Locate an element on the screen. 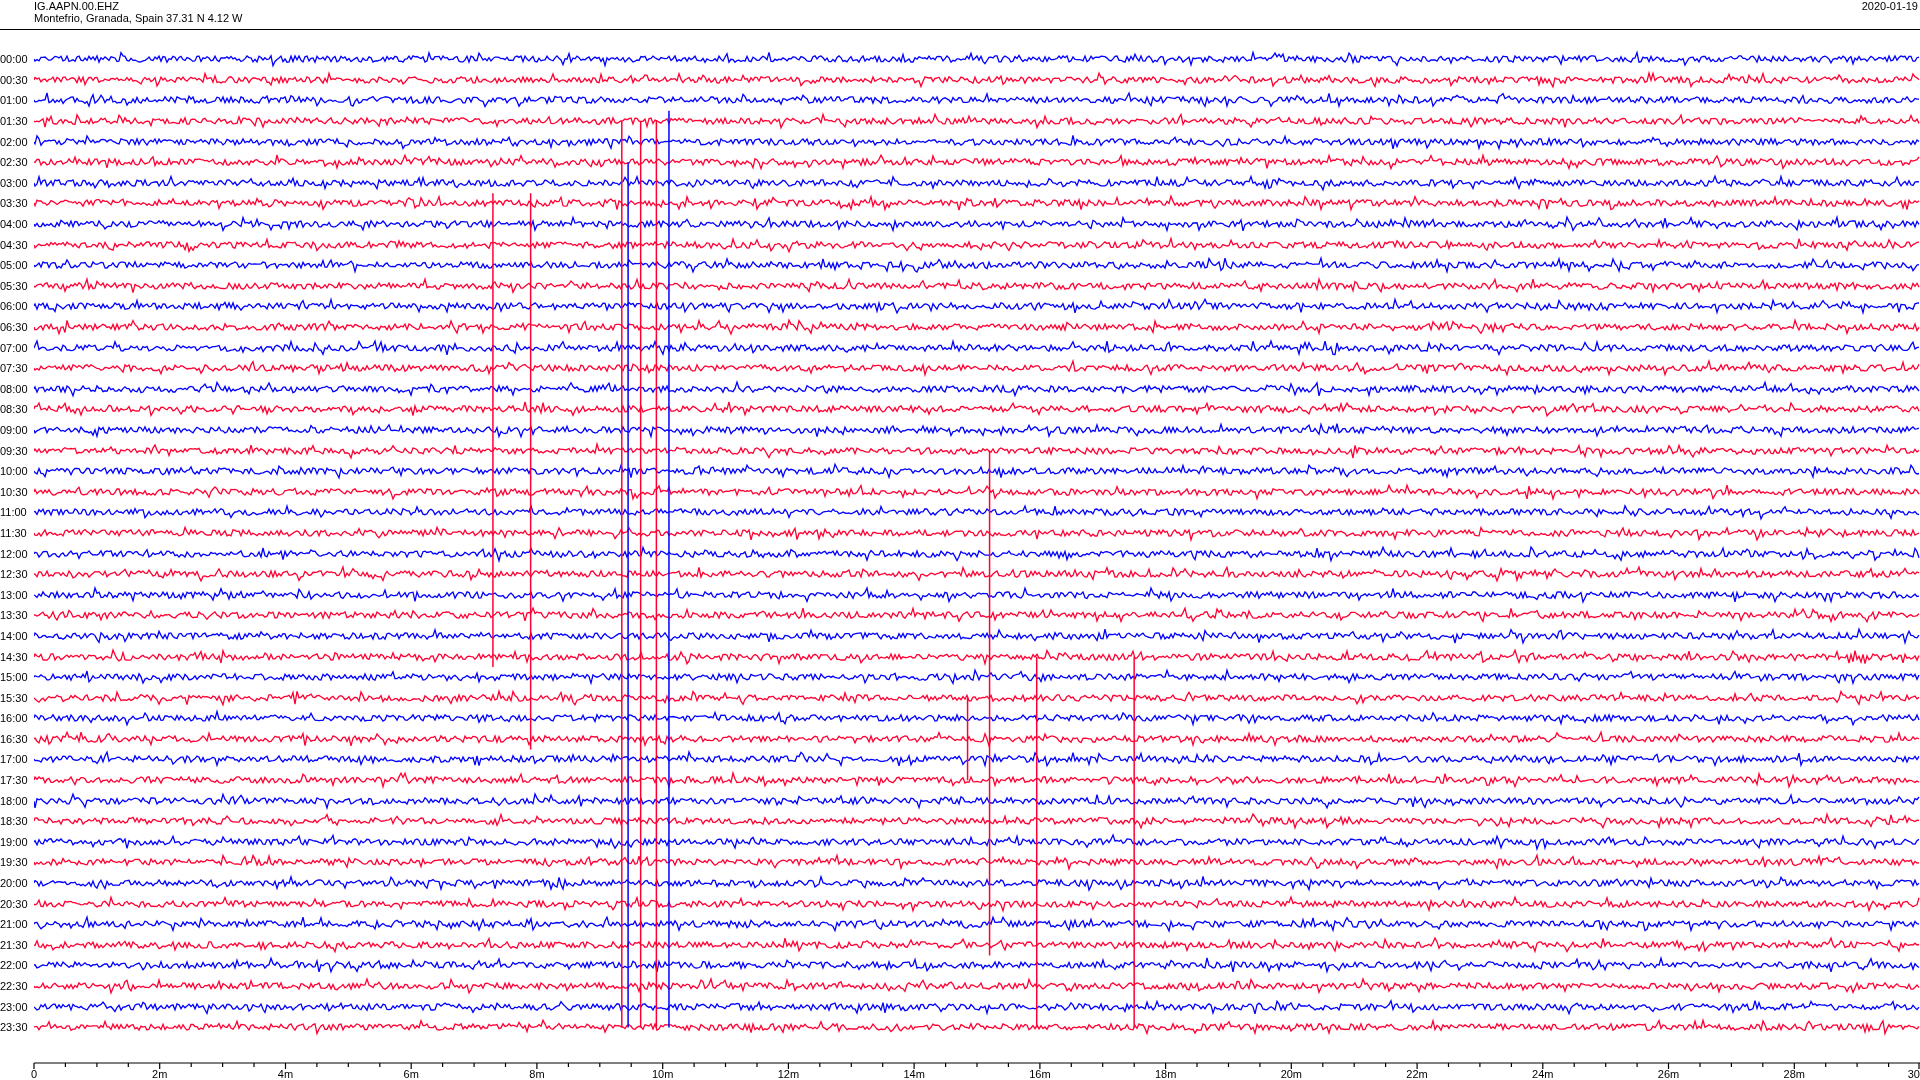  plot-date: 2020-01-19 is located at coordinates (1889, 6).